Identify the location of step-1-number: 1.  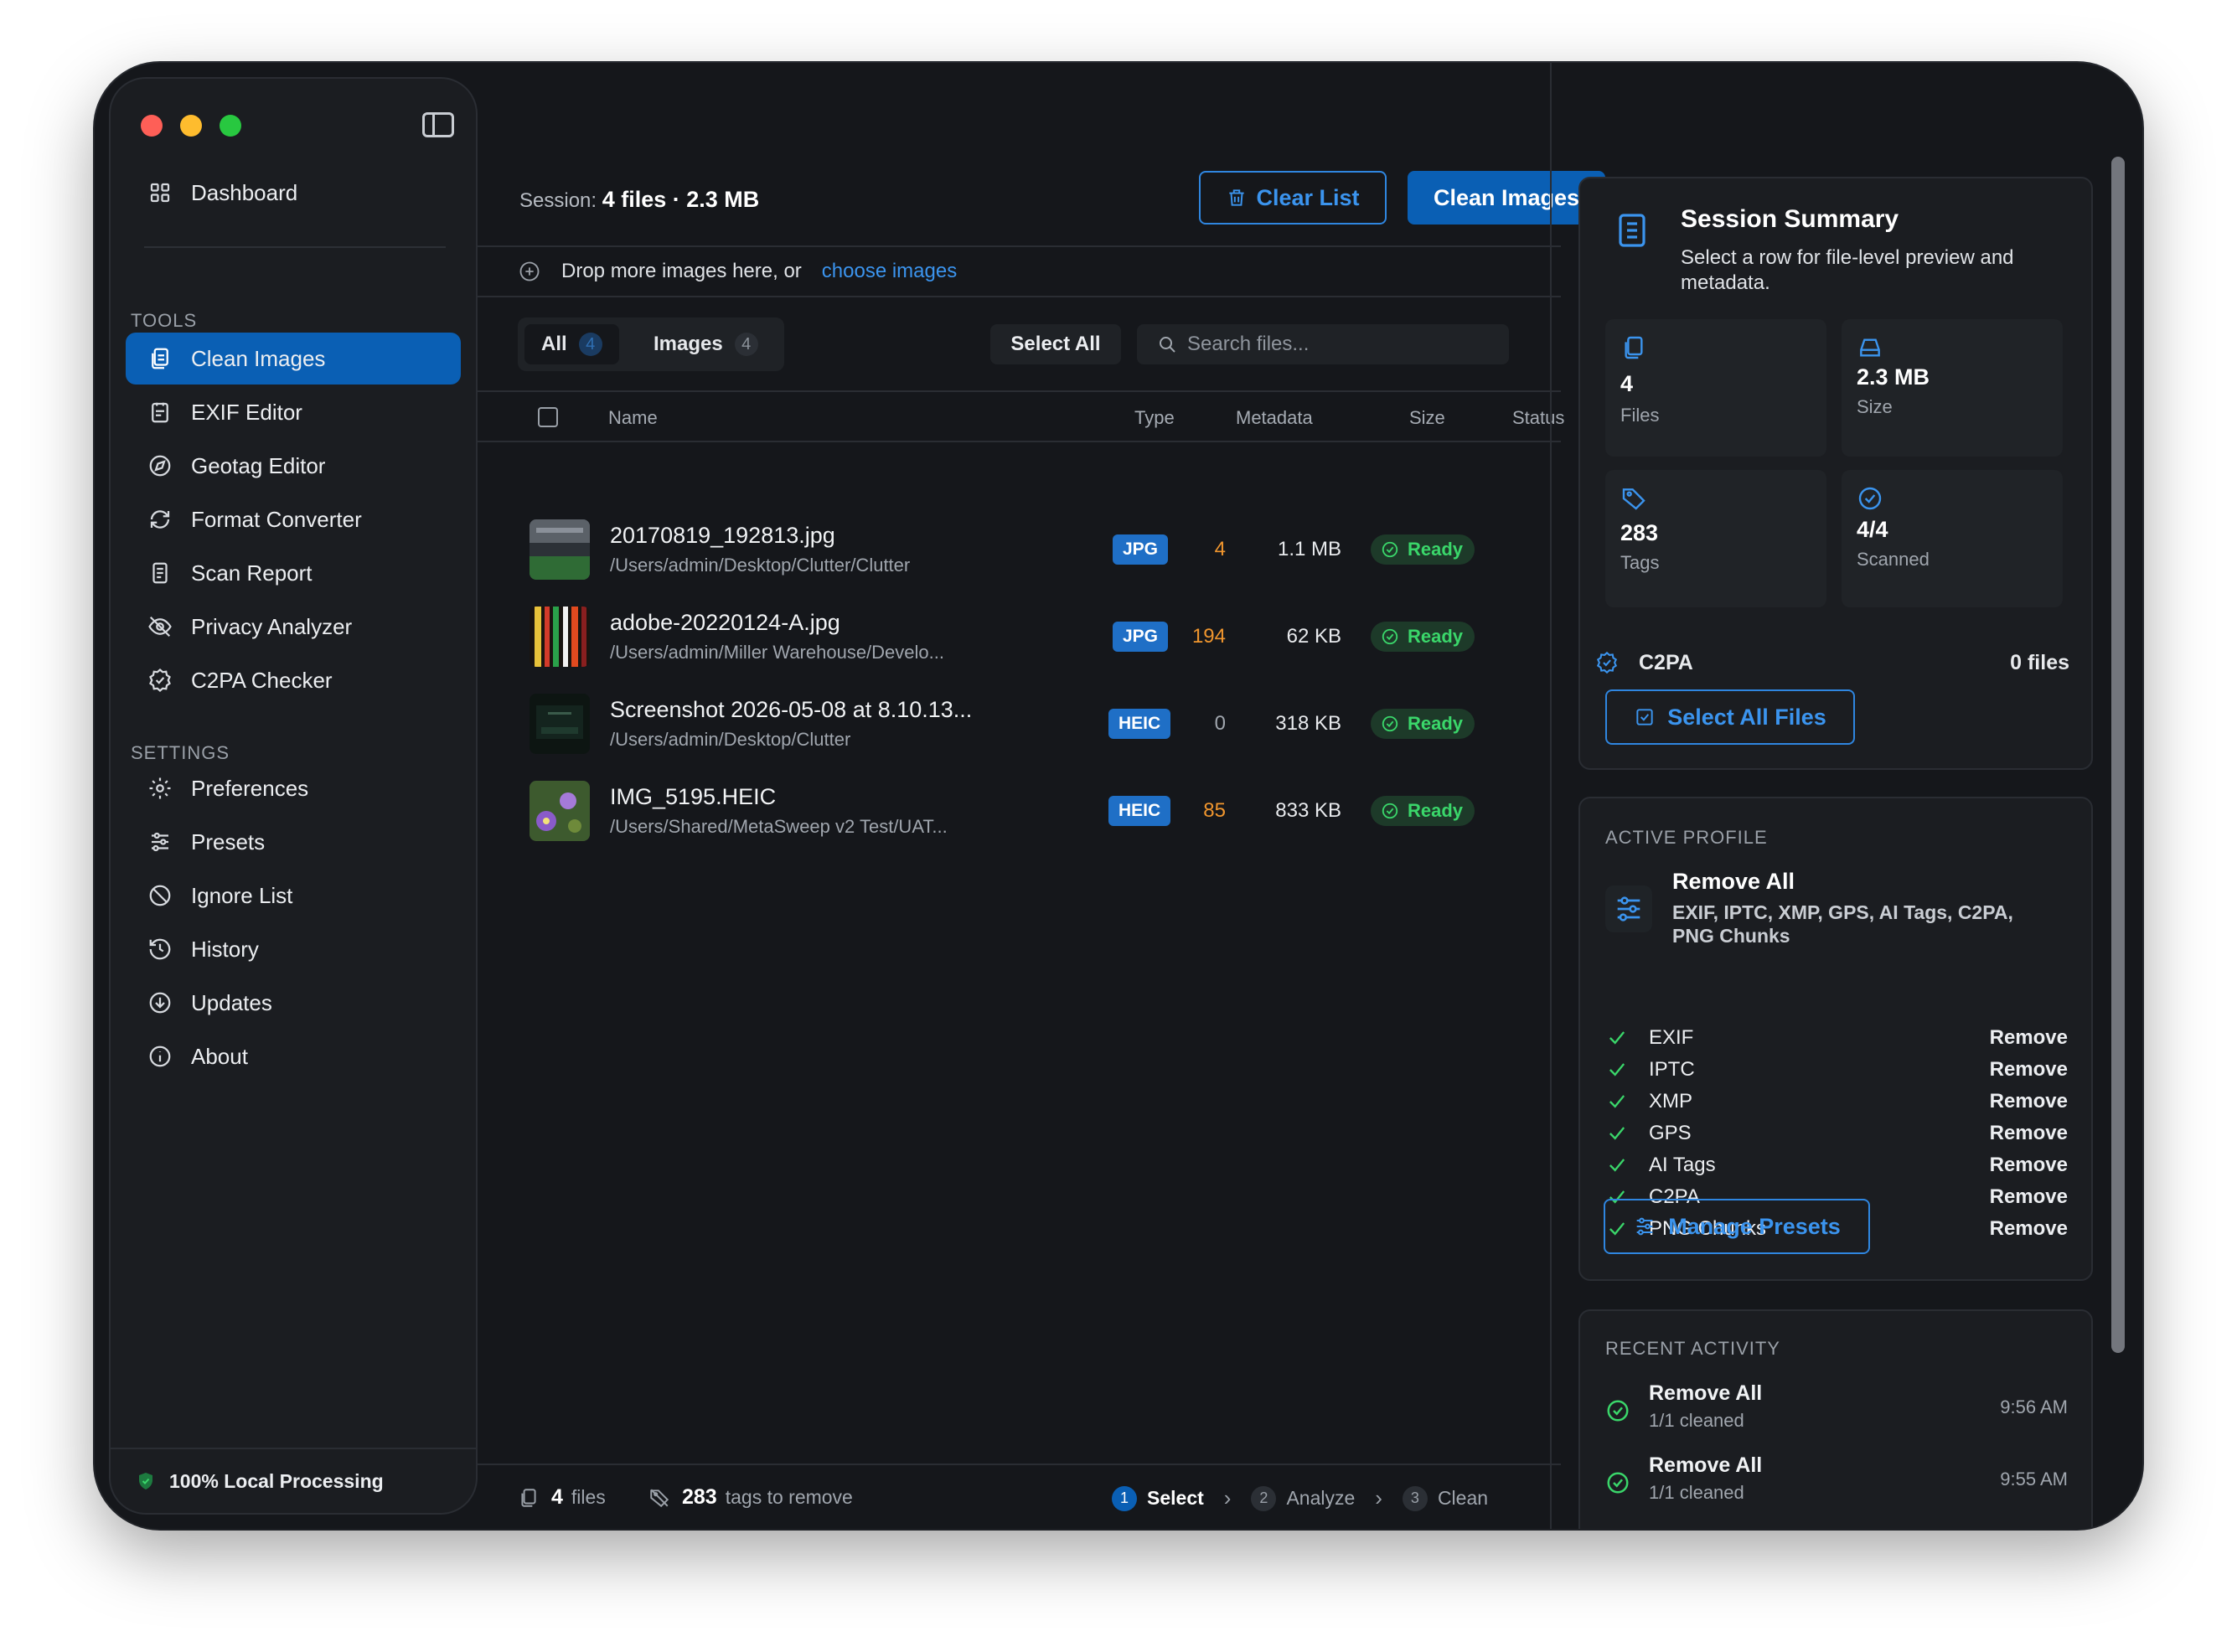
(1124, 1498).